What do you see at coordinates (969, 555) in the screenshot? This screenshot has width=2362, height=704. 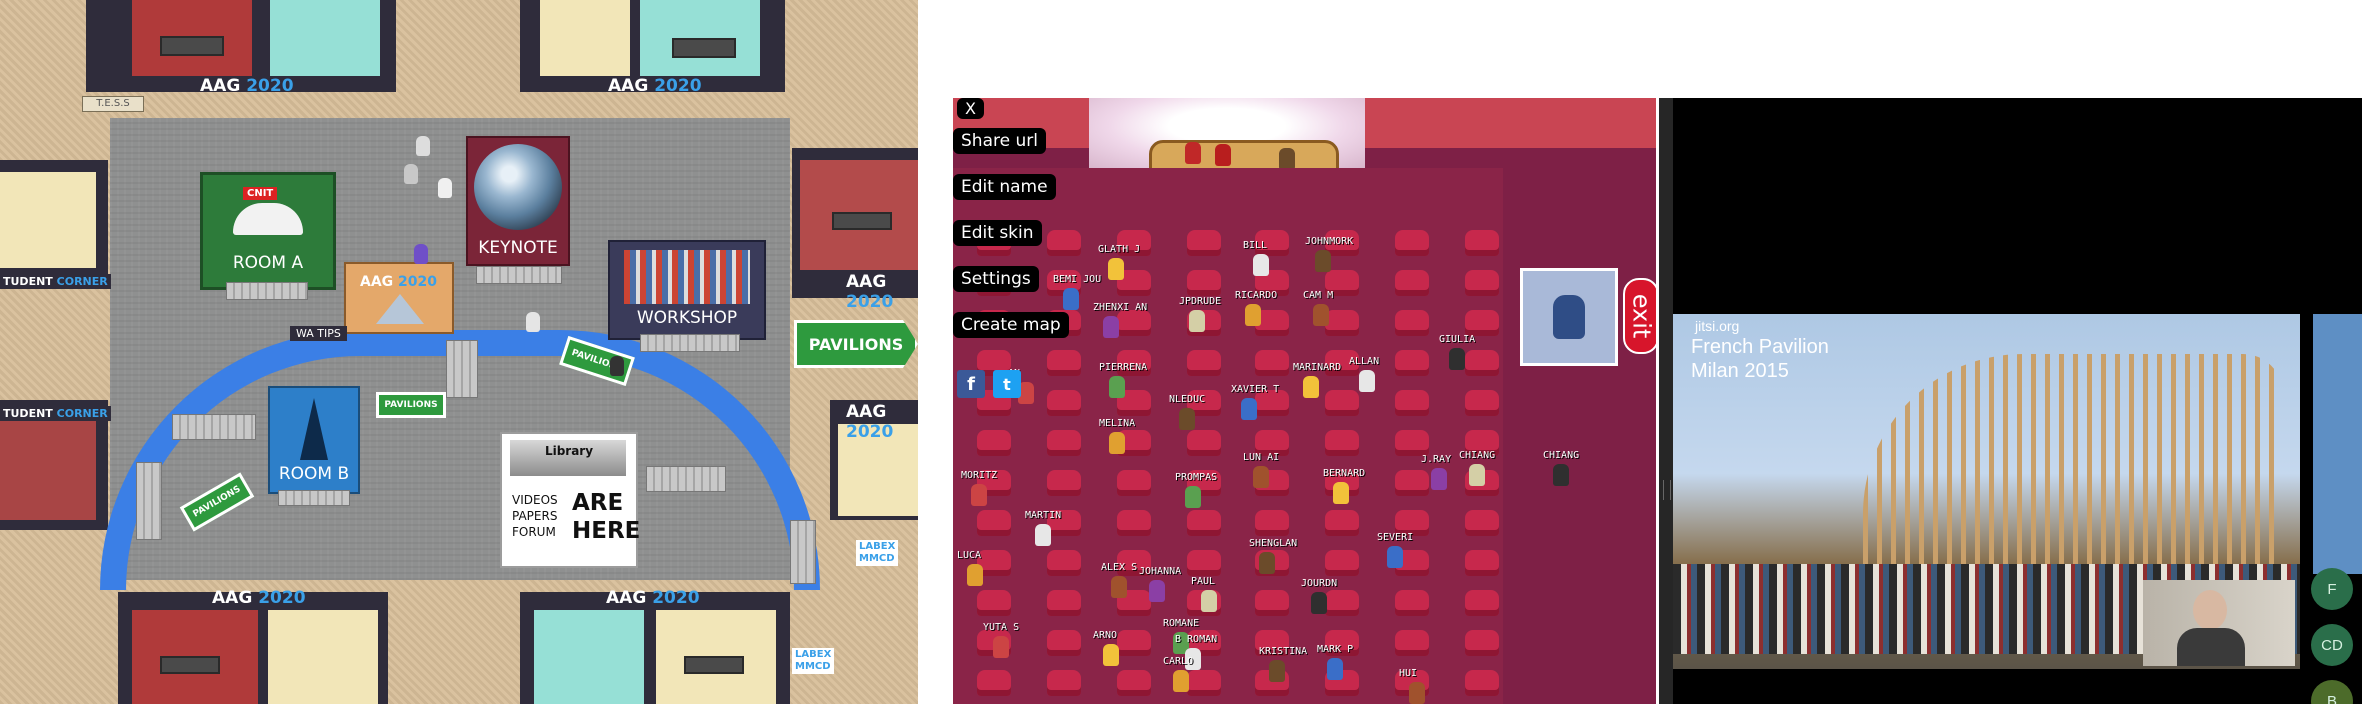 I see `player-name: LUCA` at bounding box center [969, 555].